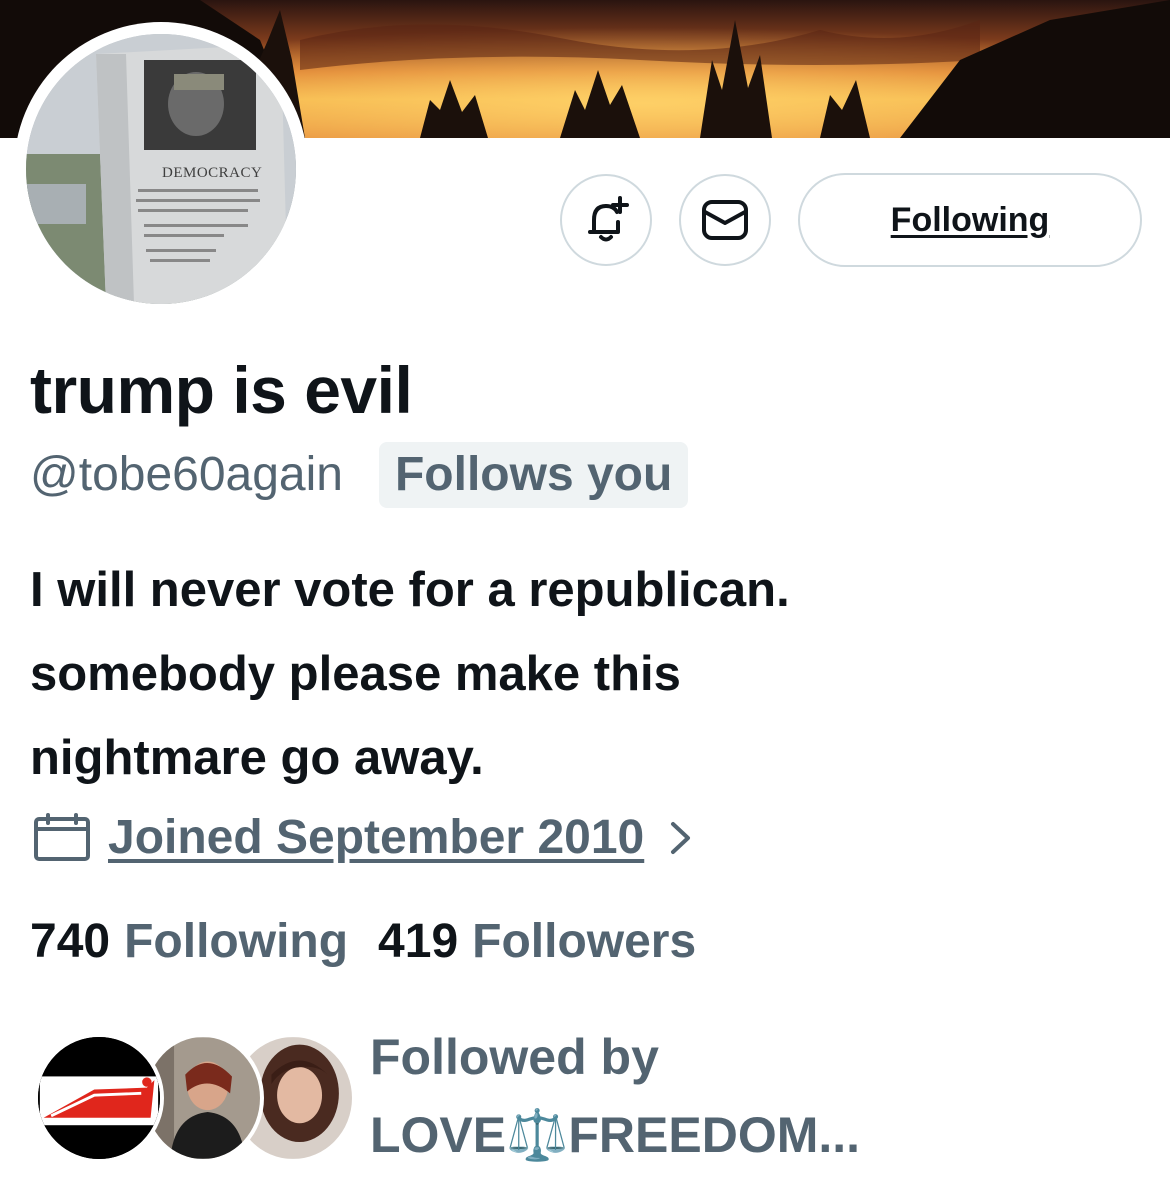 The image size is (1170, 1179). Describe the element at coordinates (355, 674) in the screenshot. I see `bio-line: somebody please make this` at that location.